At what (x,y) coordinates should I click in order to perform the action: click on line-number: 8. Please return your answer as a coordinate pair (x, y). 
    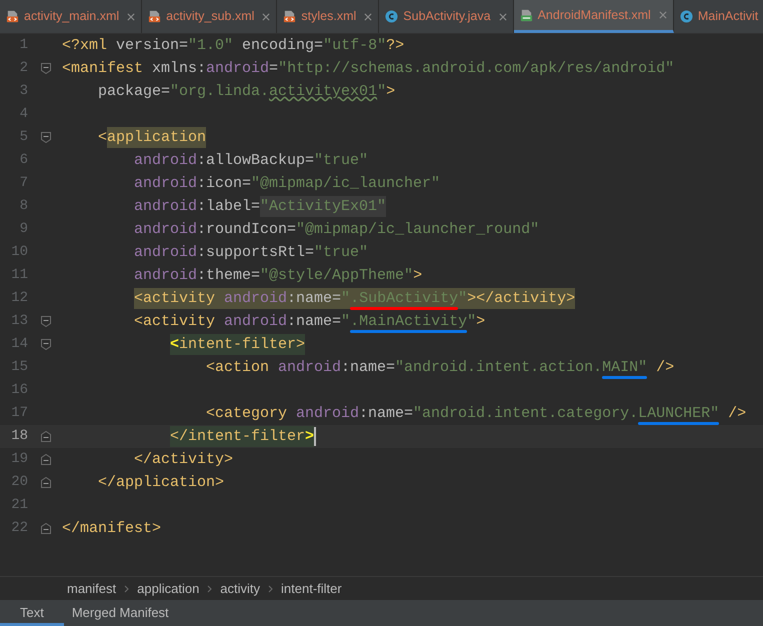
    Looking at the image, I should click on (23, 206).